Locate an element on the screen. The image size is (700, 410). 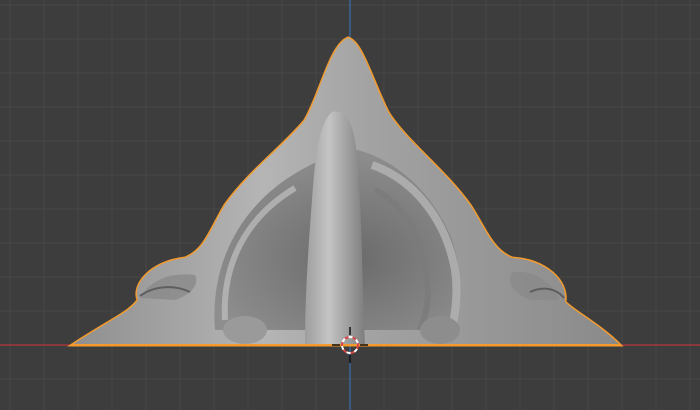
left-nub is located at coordinates (245, 330).